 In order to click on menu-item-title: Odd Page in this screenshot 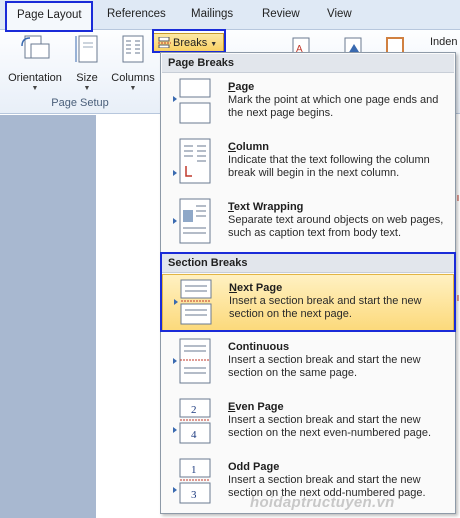, I will do `click(254, 467)`.